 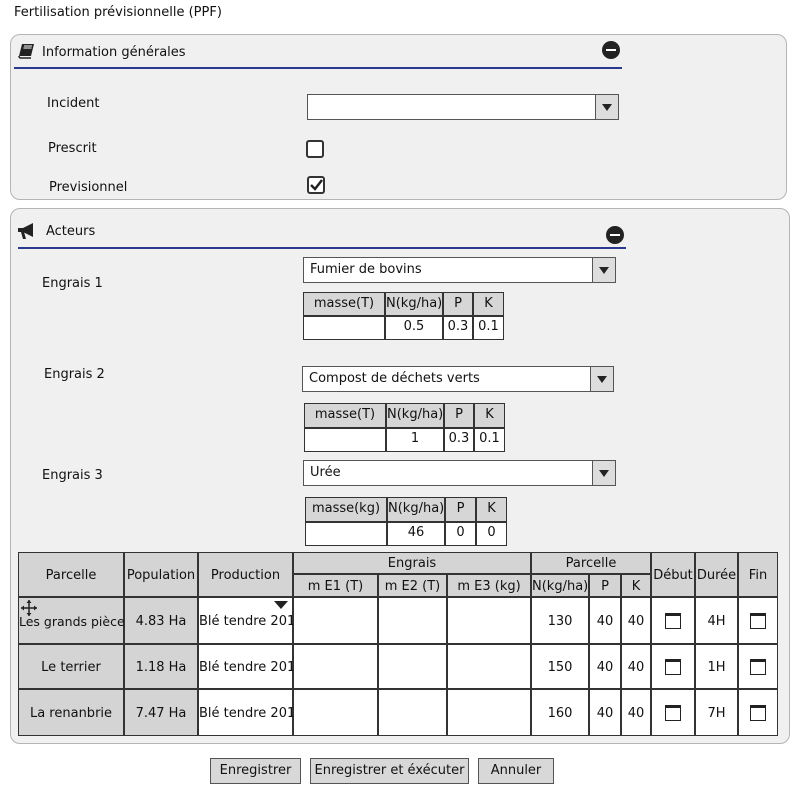 What do you see at coordinates (415, 440) in the screenshot?
I see `engrais-2-n-value: 1` at bounding box center [415, 440].